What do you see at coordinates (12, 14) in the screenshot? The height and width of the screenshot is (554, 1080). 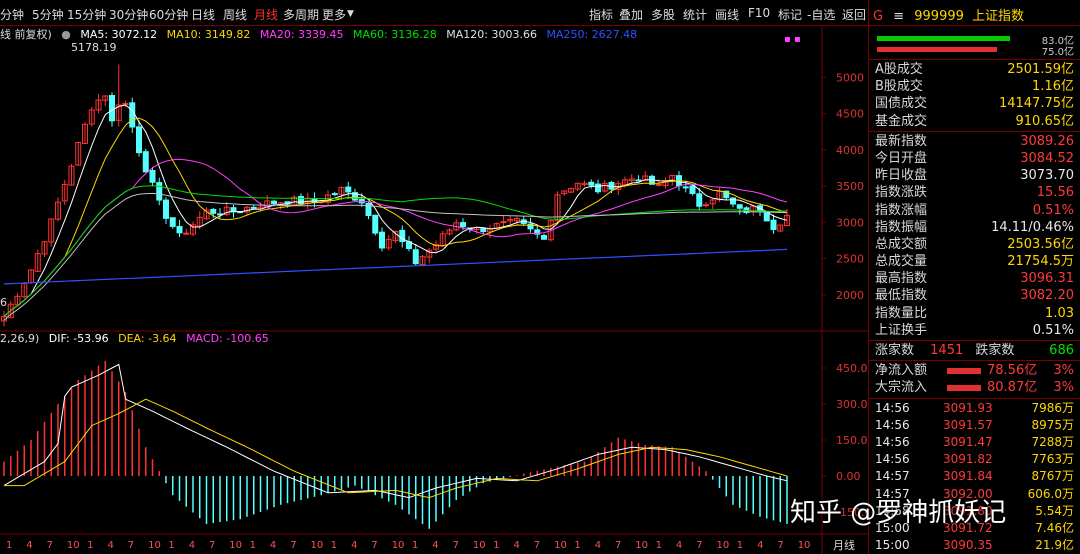 I see `period-tab-0: 分钟` at bounding box center [12, 14].